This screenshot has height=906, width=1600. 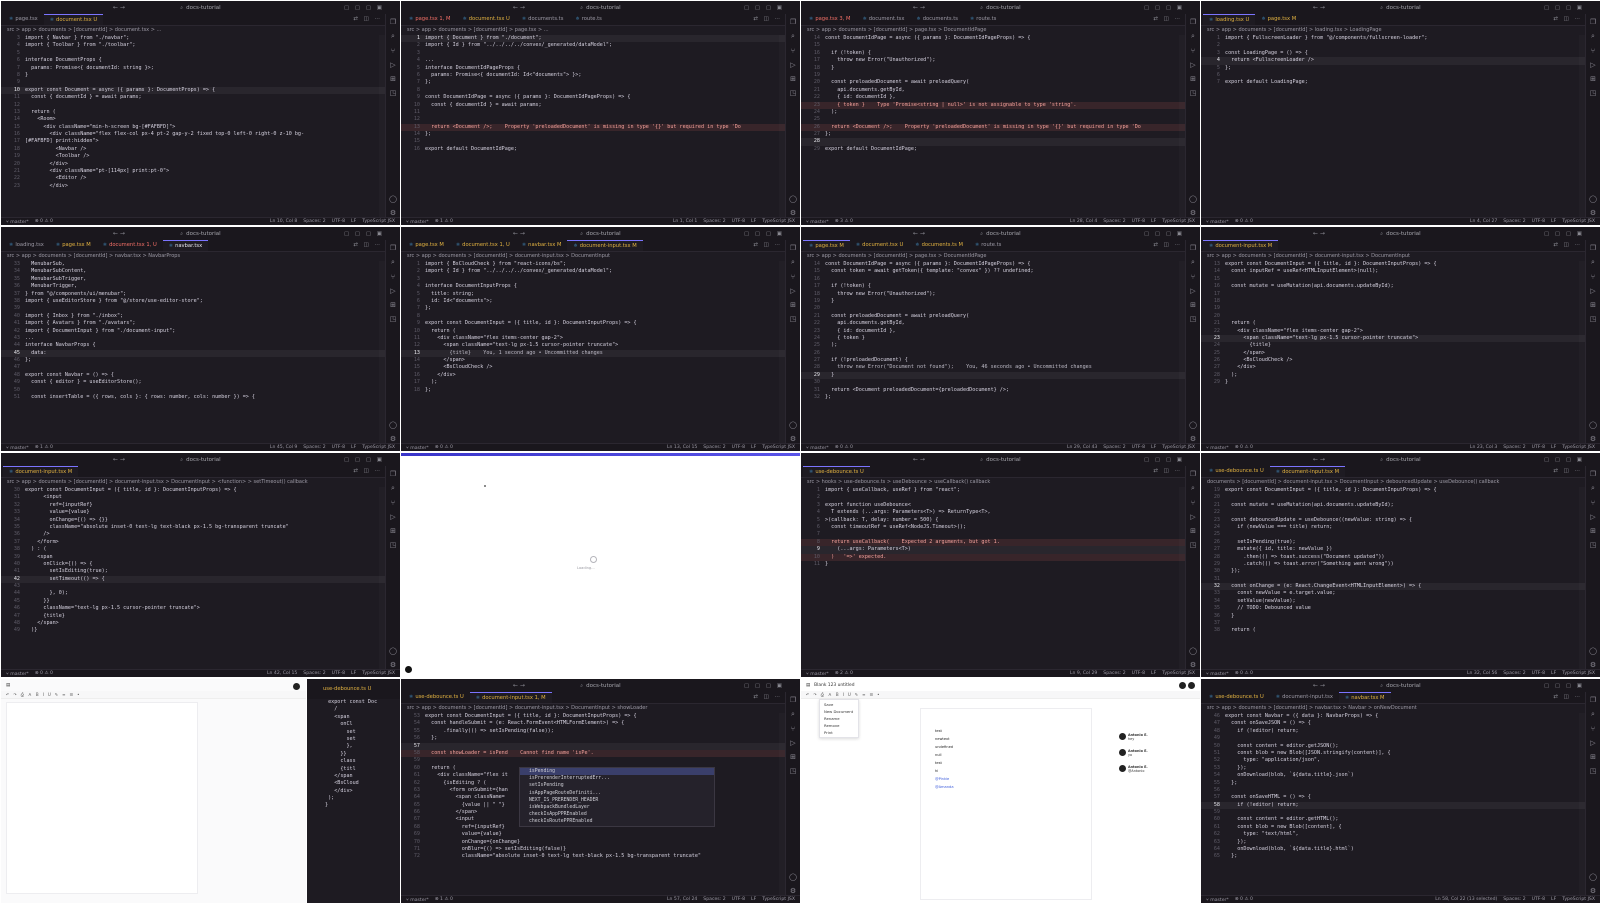 I want to click on editor-tab: ⚛ page.tsx, so click(x=23, y=19).